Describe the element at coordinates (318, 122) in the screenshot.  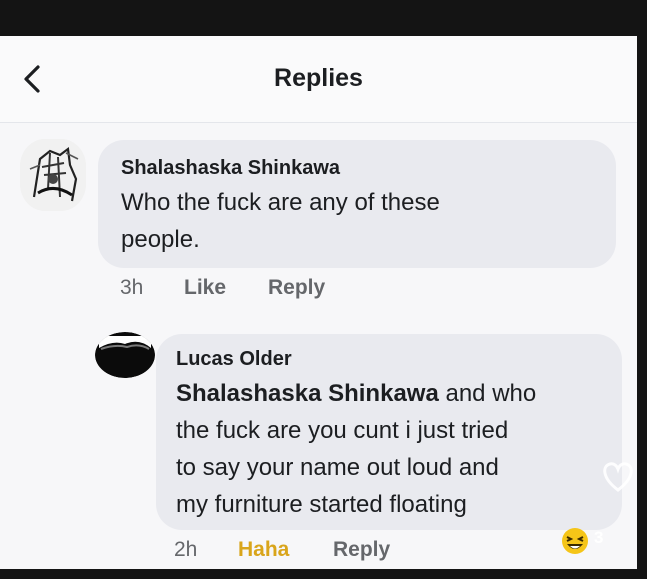
I see `header-divider` at that location.